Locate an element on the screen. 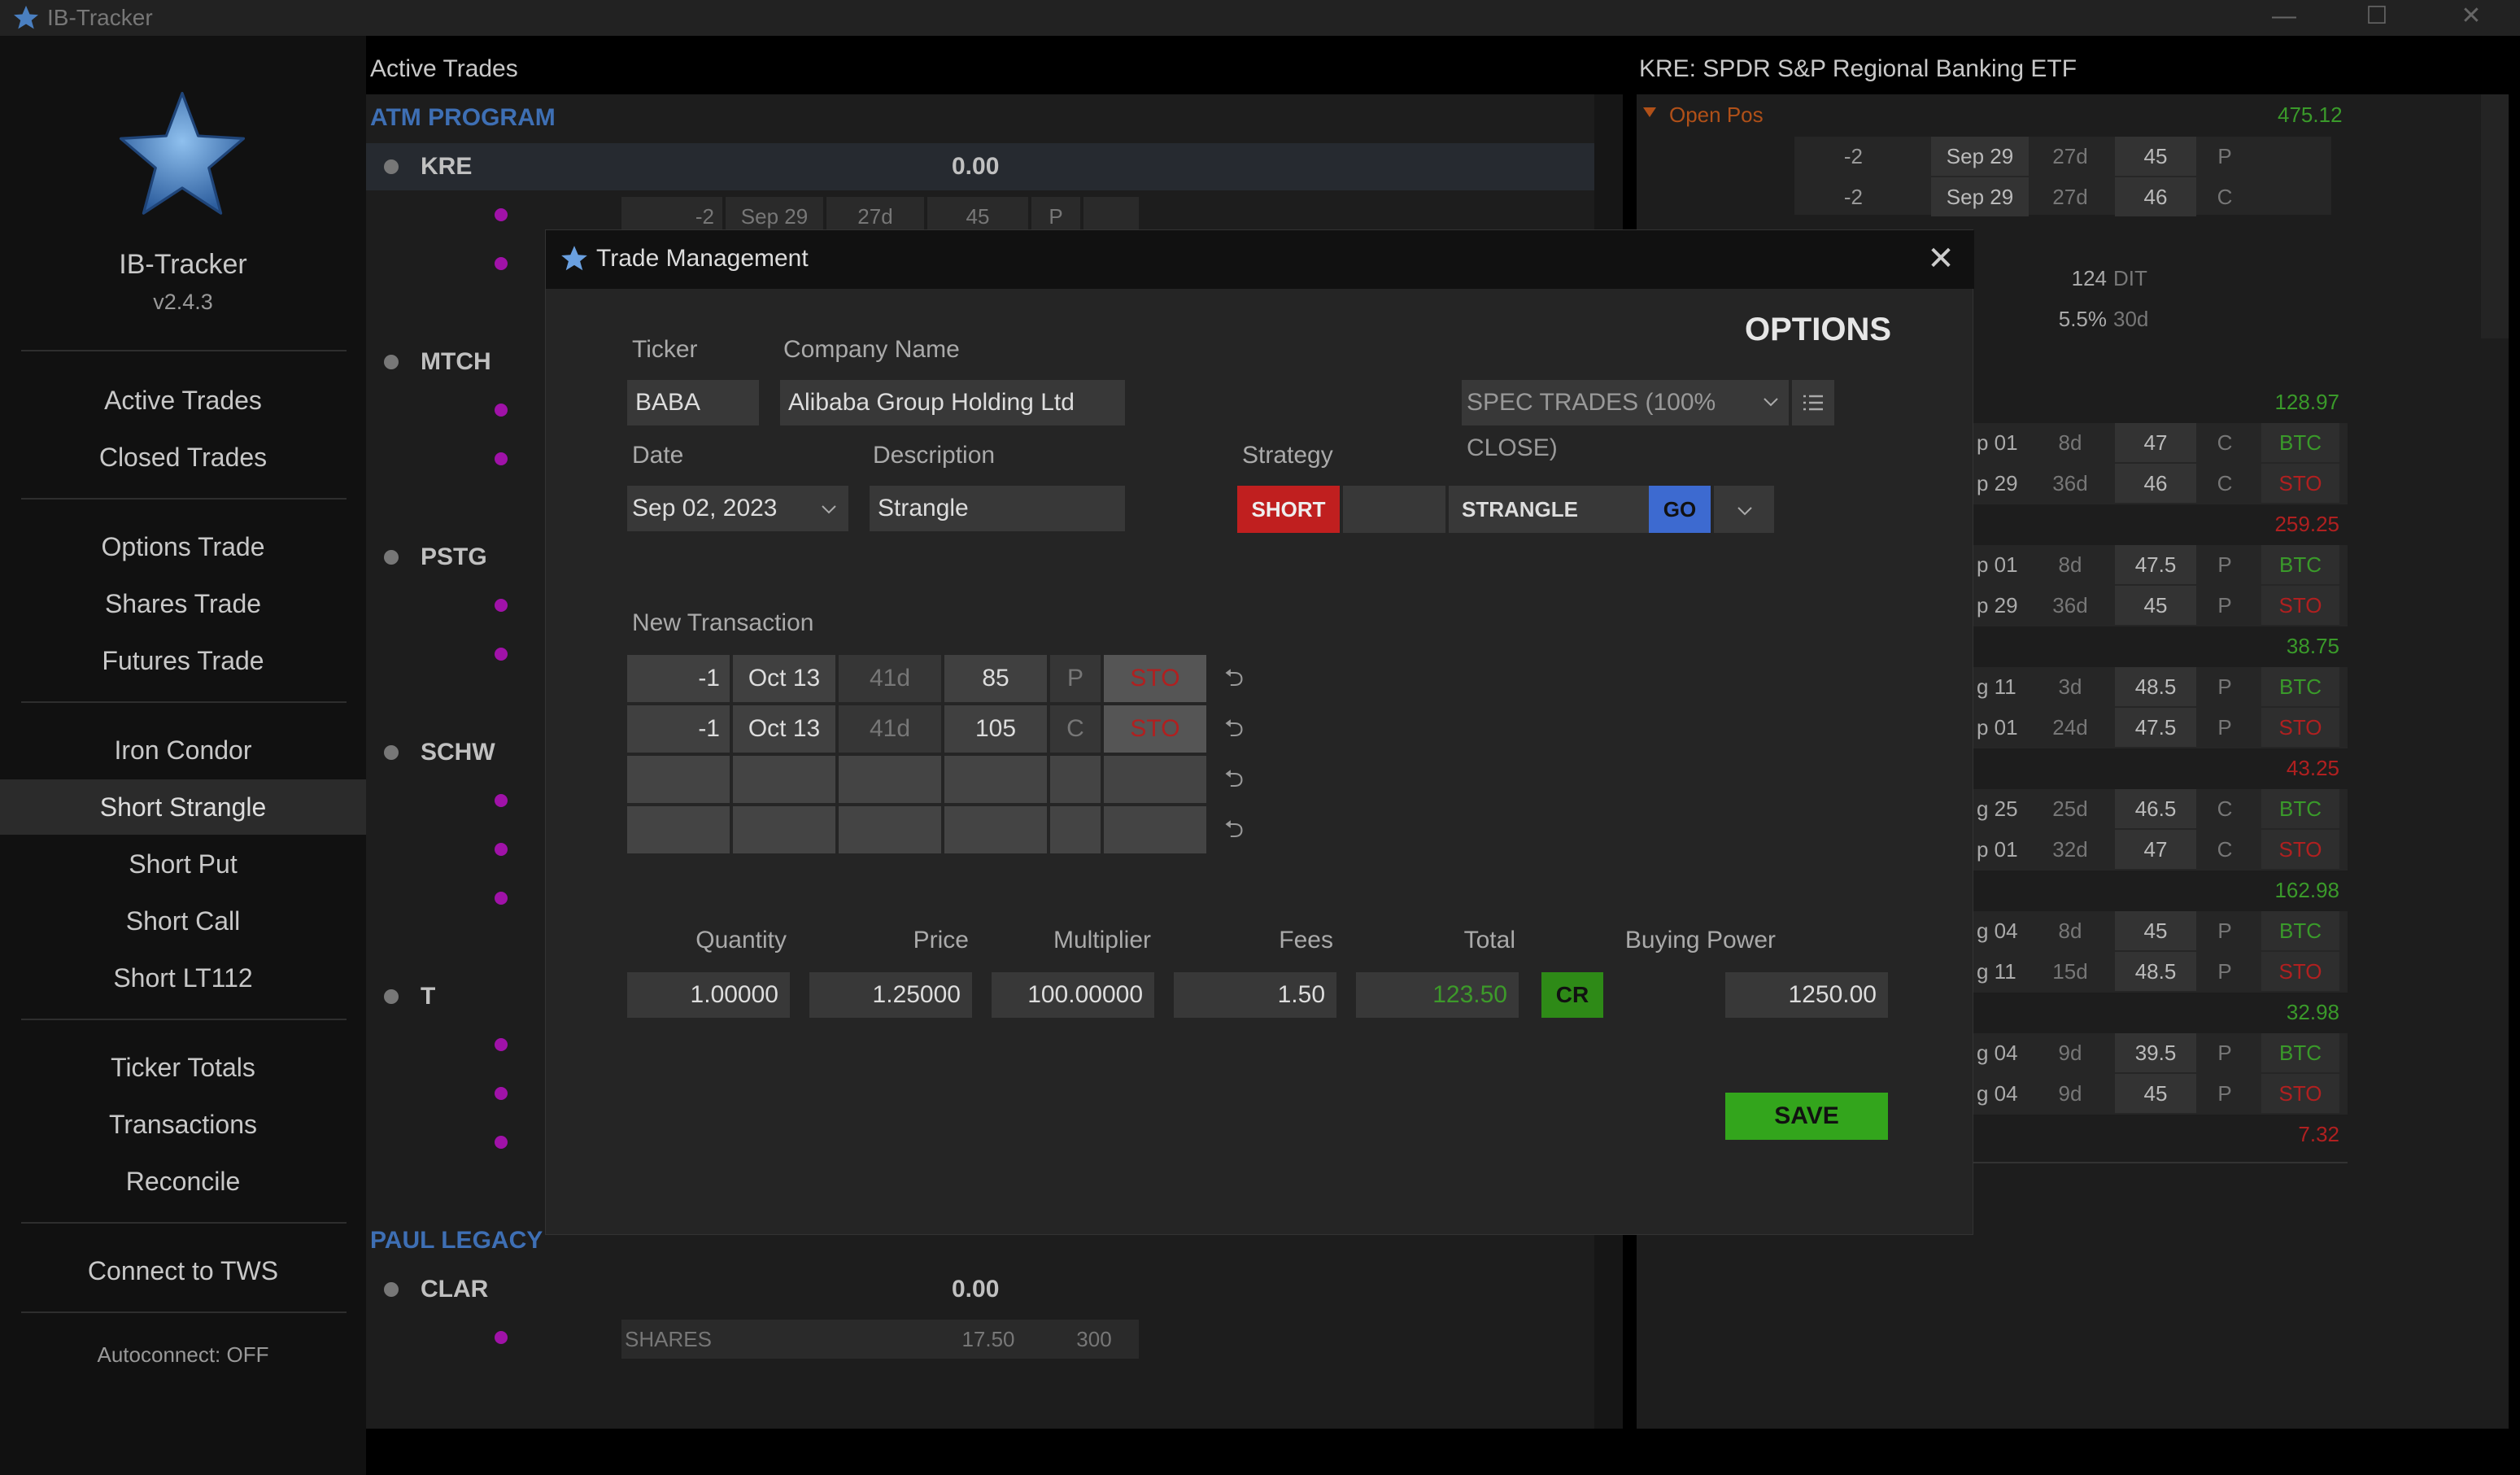  ticker-clar: CLAR is located at coordinates (454, 1289).